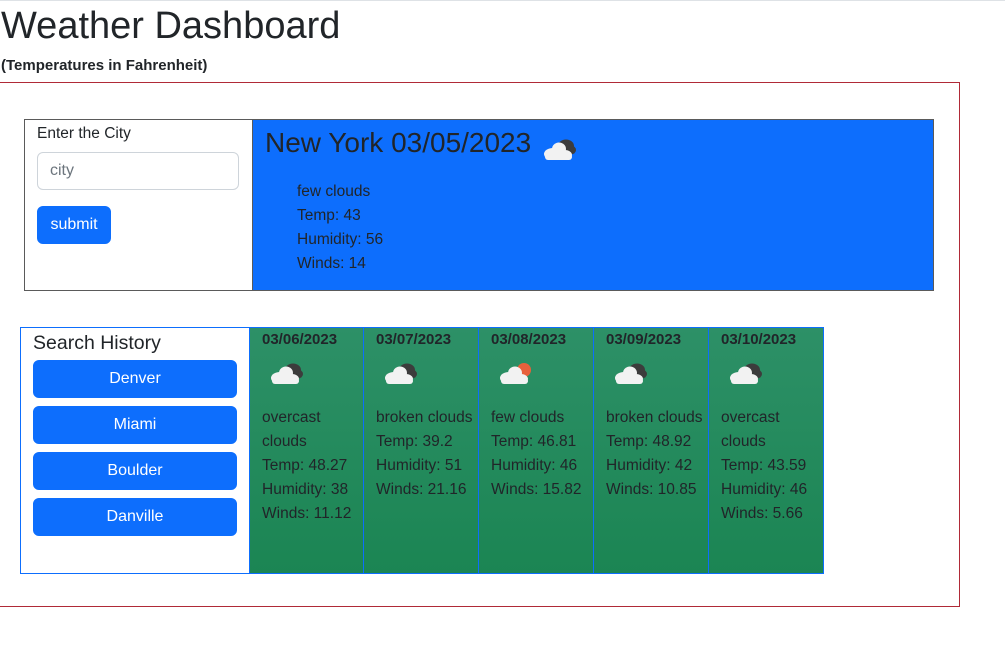  What do you see at coordinates (764, 465) in the screenshot?
I see `forecast-temp: Temp: 43.59` at bounding box center [764, 465].